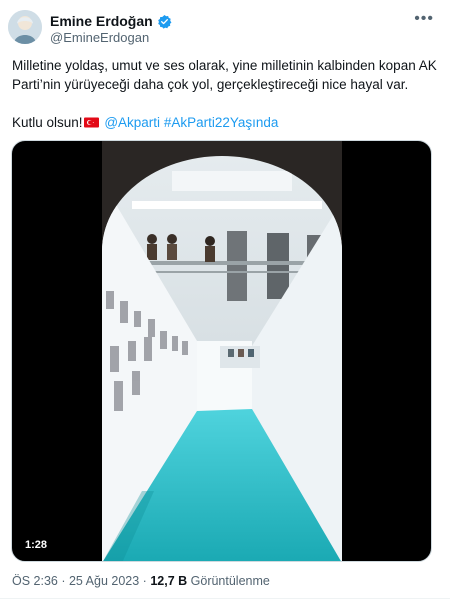 This screenshot has height=607, width=450. I want to click on tweet-text-paragraph-2: Kutlu olsun! @Akparti #AkParti22Yaşında, so click(225, 122).